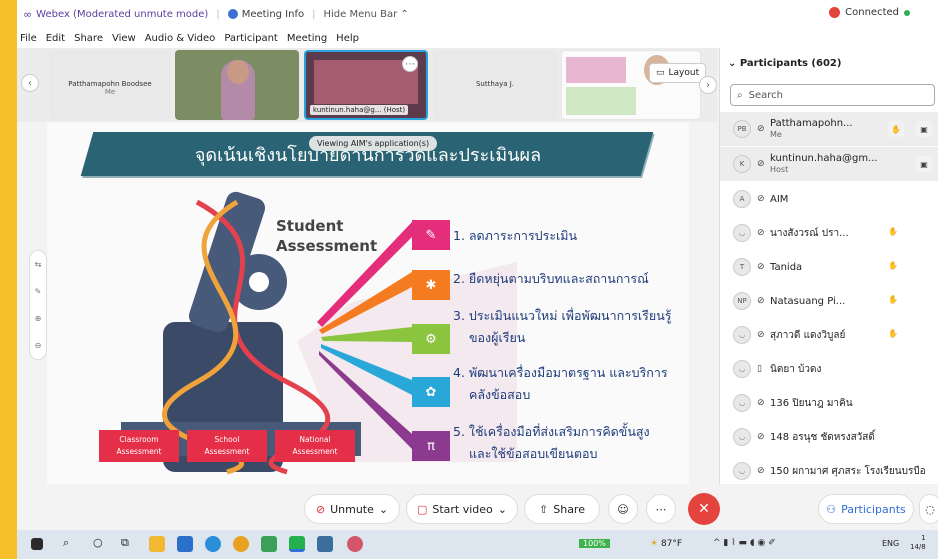  What do you see at coordinates (594, 543) in the screenshot?
I see `battery-indicator: 100%` at bounding box center [594, 543].